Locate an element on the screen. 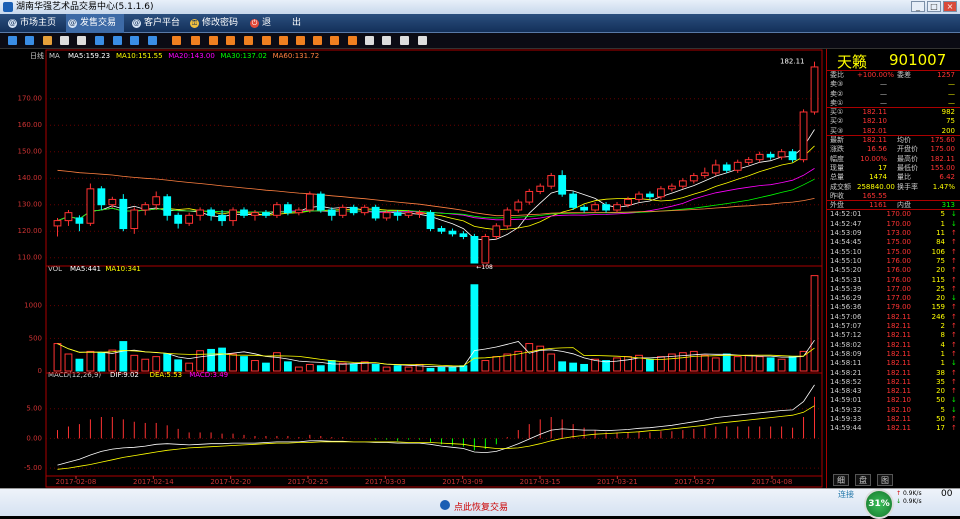 The width and height of the screenshot is (960, 519). tick-row: 14:59:44 182.11 17 ↑ is located at coordinates (893, 428).